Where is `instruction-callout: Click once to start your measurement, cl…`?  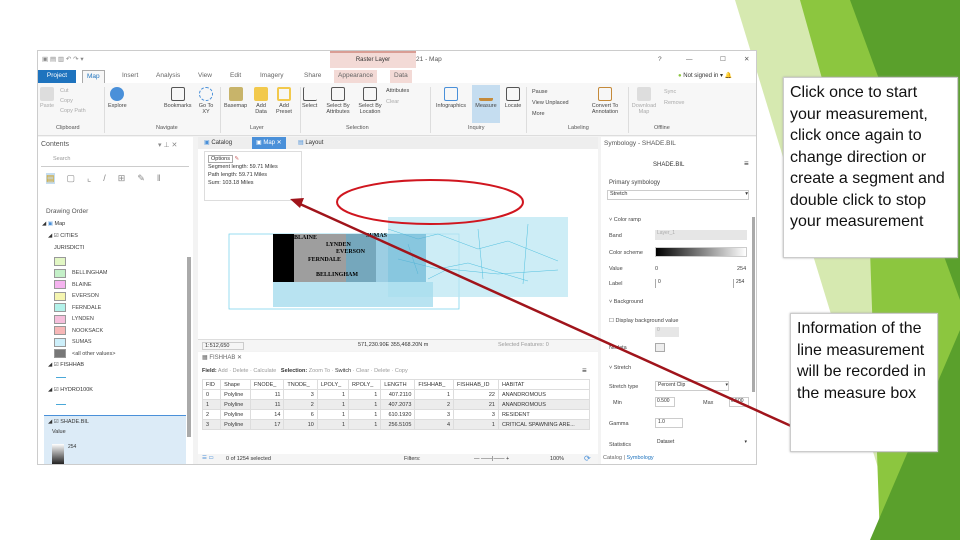 instruction-callout: Click once to start your measurement, cl… is located at coordinates (870, 167).